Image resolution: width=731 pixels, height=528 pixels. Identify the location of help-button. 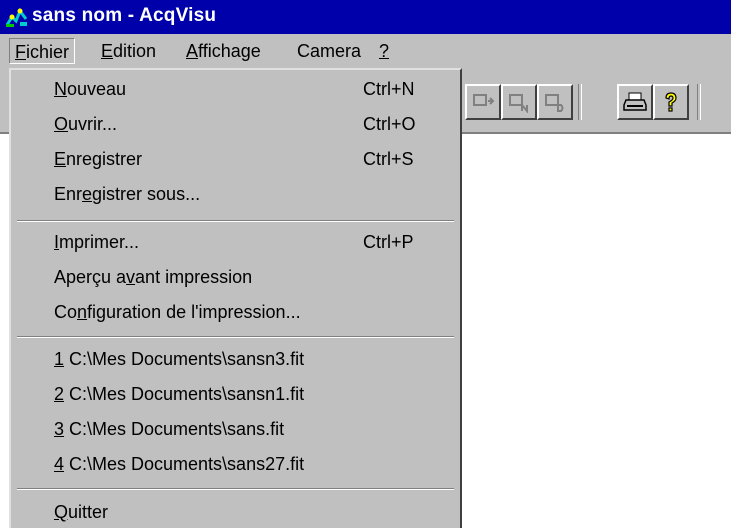
(671, 102).